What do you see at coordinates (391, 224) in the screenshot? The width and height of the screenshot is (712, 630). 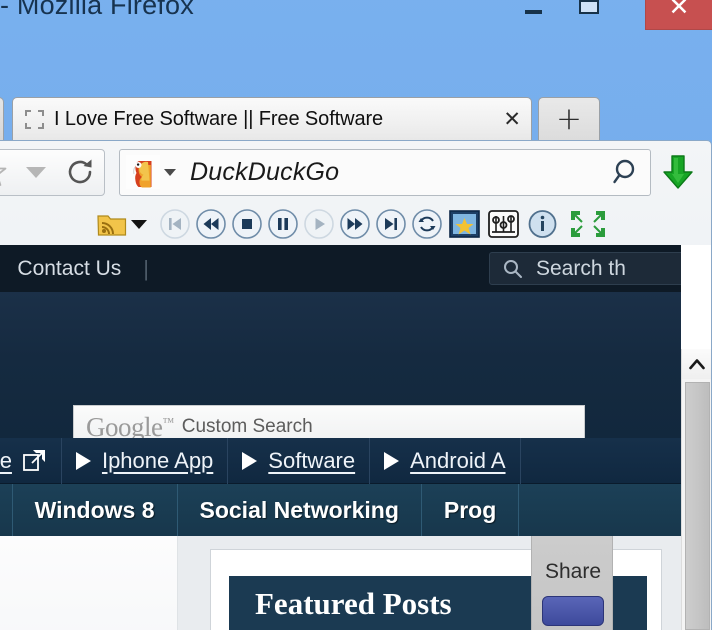 I see `skip-next-icon` at bounding box center [391, 224].